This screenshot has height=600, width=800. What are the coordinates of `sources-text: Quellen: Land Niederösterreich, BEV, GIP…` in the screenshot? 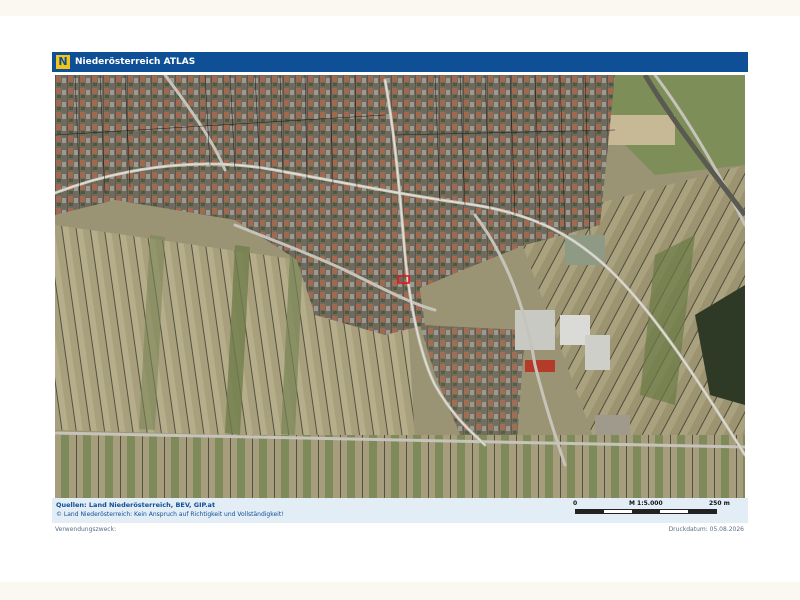 It's located at (136, 505).